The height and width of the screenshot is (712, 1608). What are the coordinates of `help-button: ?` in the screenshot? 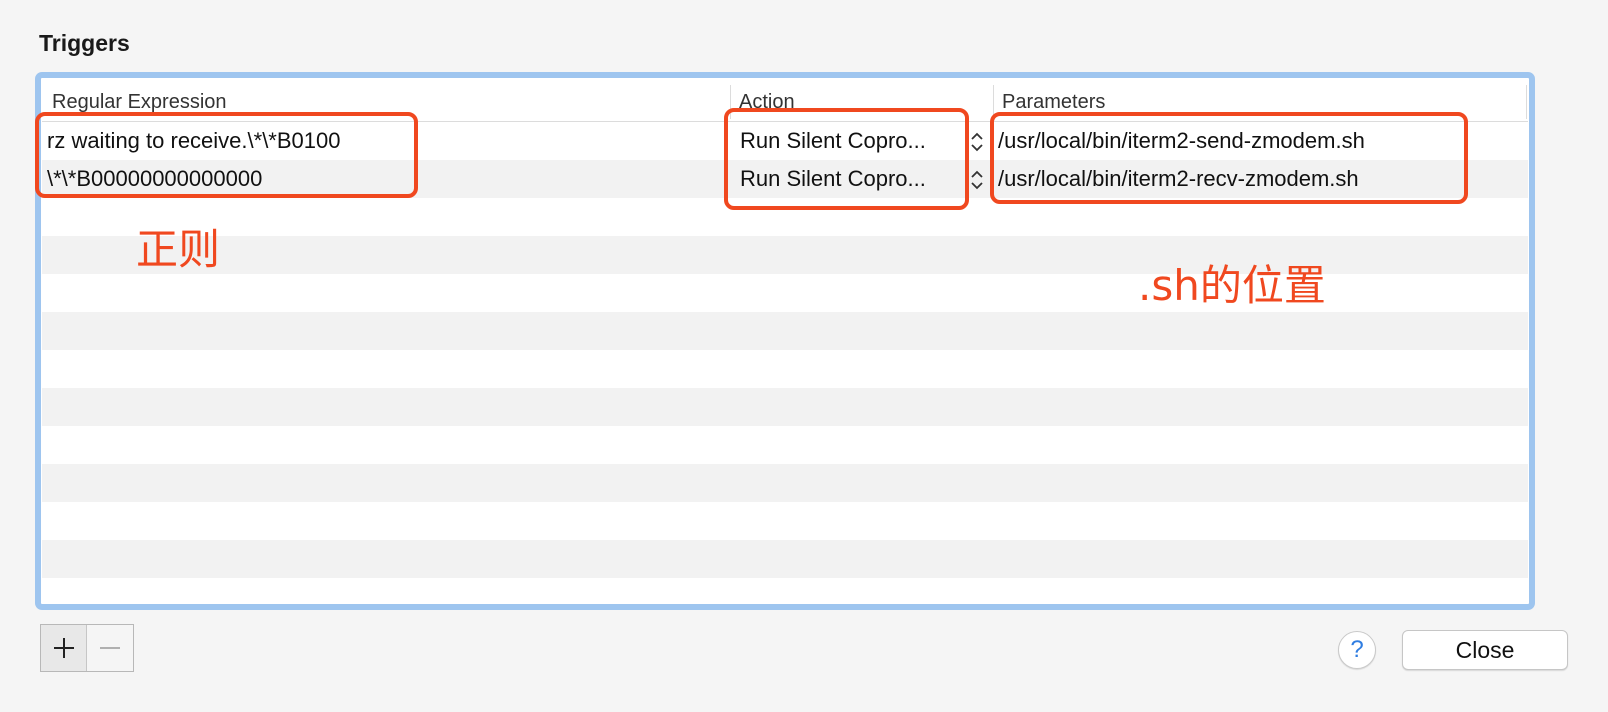 It's located at (1357, 650).